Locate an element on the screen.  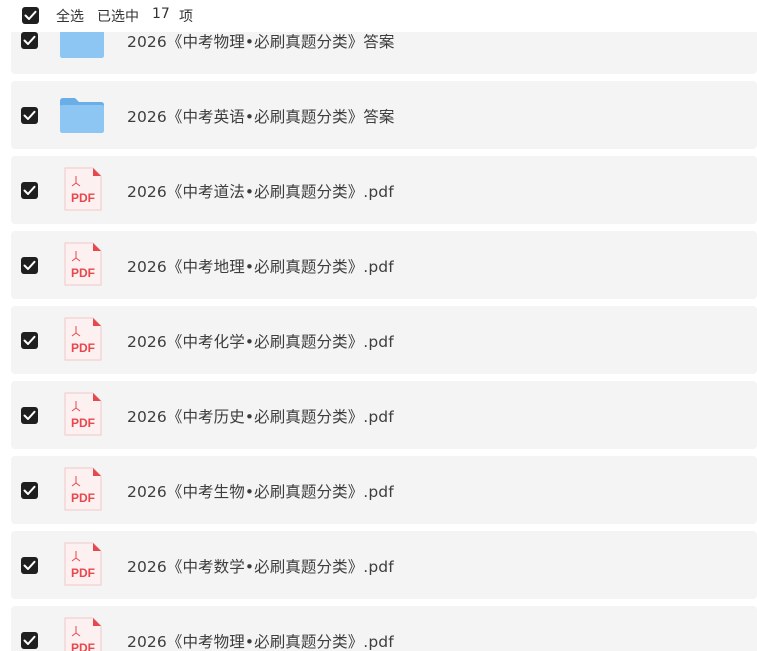
selection-toolbar: 全选 已选中 17 项 is located at coordinates (378, 16).